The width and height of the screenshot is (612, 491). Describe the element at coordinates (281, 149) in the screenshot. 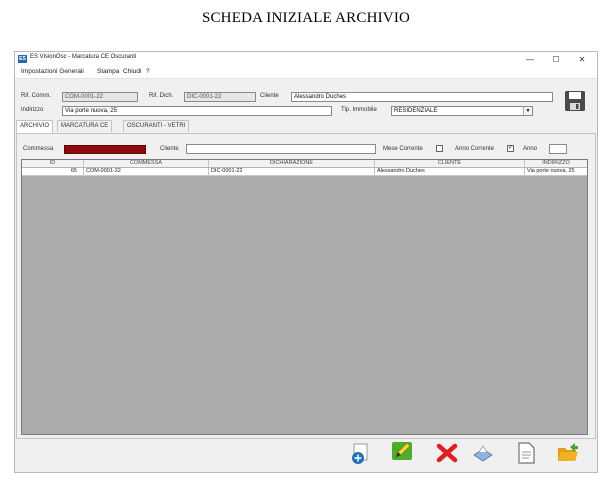

I see `cliente-filter-input` at that location.